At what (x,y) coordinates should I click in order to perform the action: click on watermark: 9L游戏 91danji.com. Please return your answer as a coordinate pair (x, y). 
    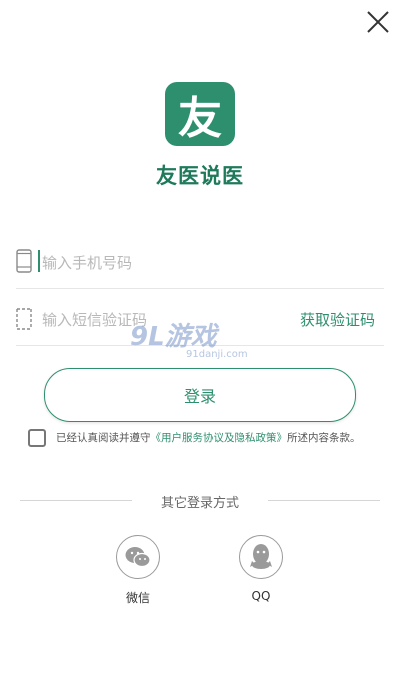
    Looking at the image, I should click on (189, 338).